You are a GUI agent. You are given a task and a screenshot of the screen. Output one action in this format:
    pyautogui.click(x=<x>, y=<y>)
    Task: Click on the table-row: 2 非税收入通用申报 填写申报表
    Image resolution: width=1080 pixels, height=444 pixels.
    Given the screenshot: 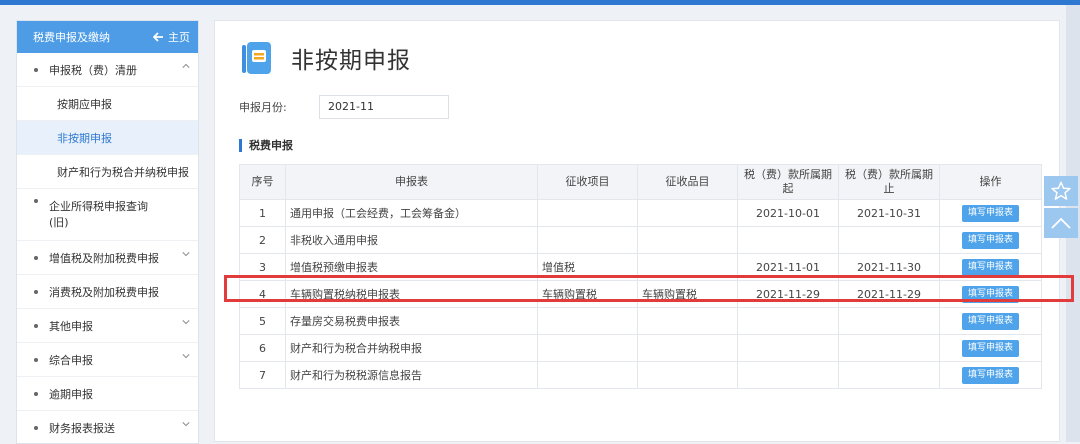 What is the action you would take?
    pyautogui.click(x=640, y=240)
    